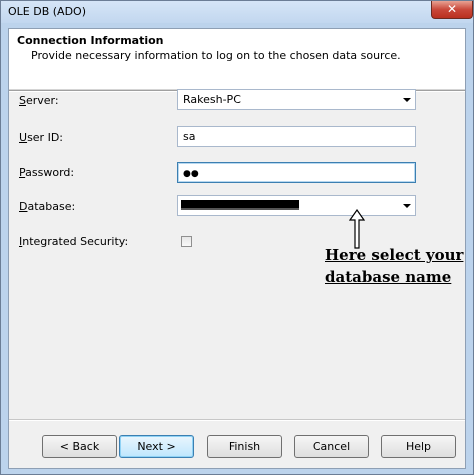 The height and width of the screenshot is (475, 474). I want to click on integrated-security-checkbox, so click(186, 241).